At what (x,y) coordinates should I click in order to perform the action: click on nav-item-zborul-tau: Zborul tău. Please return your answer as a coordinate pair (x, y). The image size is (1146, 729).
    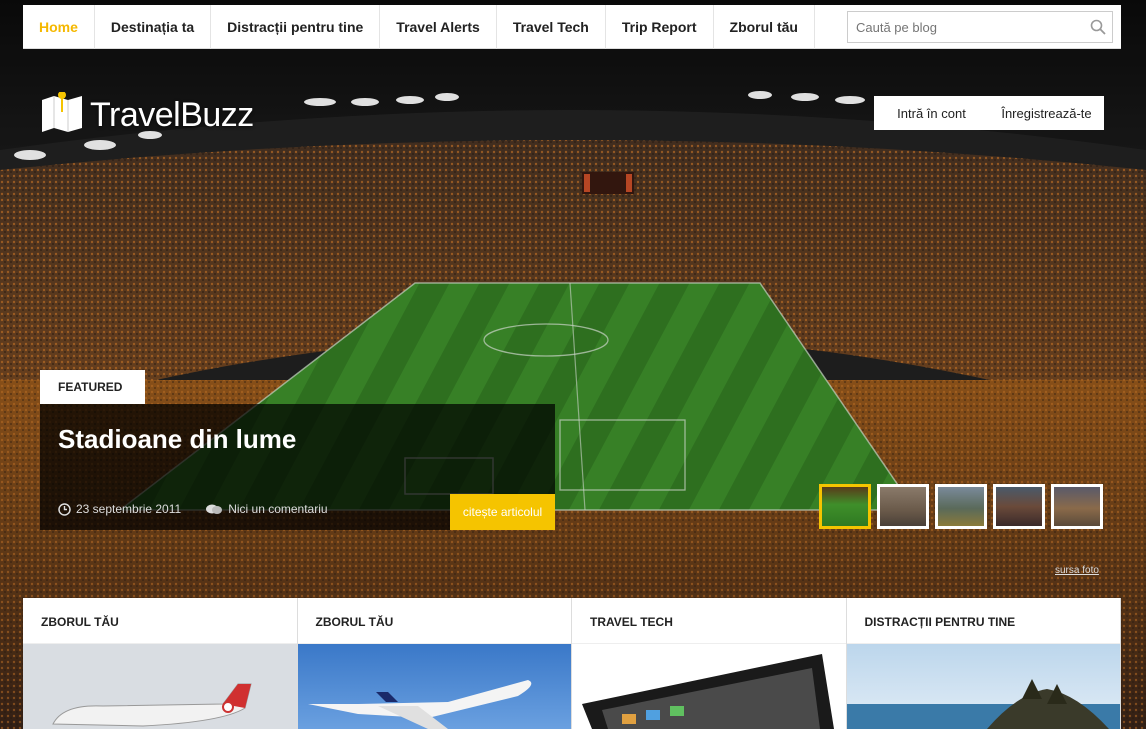
    Looking at the image, I should click on (764, 26).